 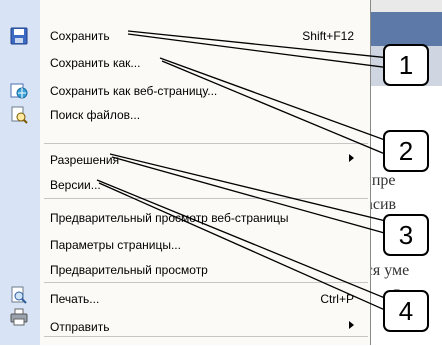 I want to click on callout-3: 3, so click(x=406, y=235).